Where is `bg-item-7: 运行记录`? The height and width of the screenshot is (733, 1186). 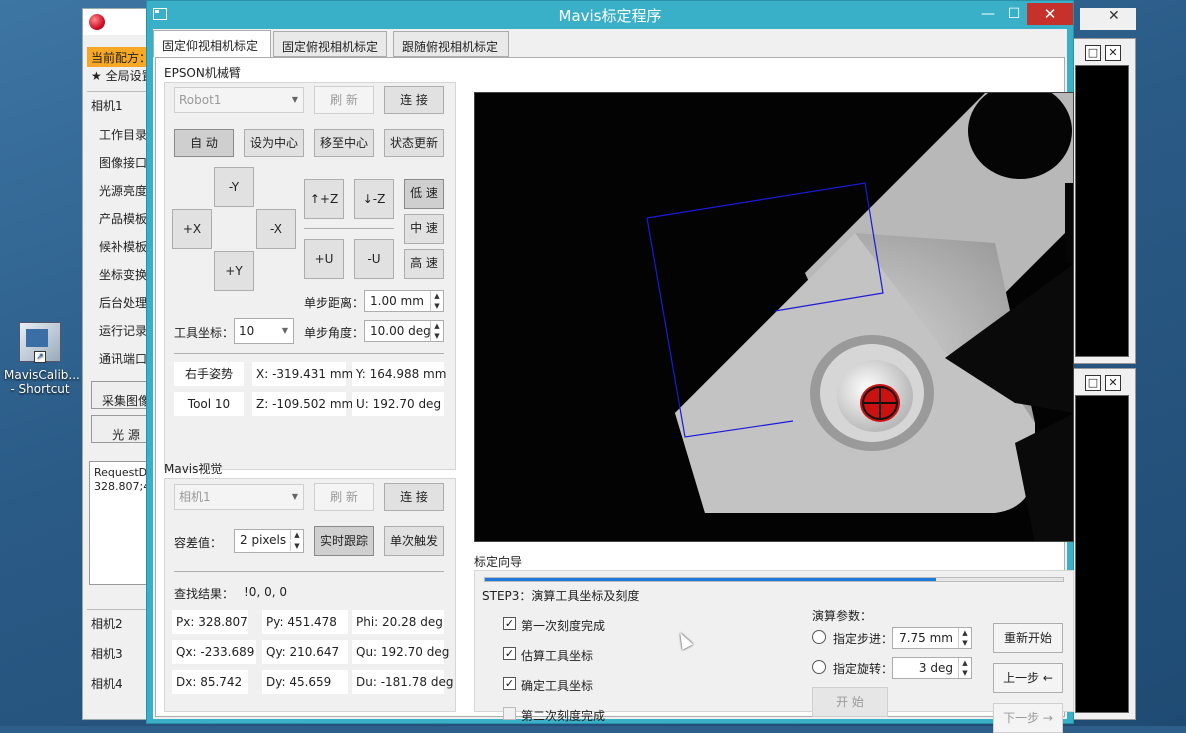 bg-item-7: 运行记录 is located at coordinates (123, 330).